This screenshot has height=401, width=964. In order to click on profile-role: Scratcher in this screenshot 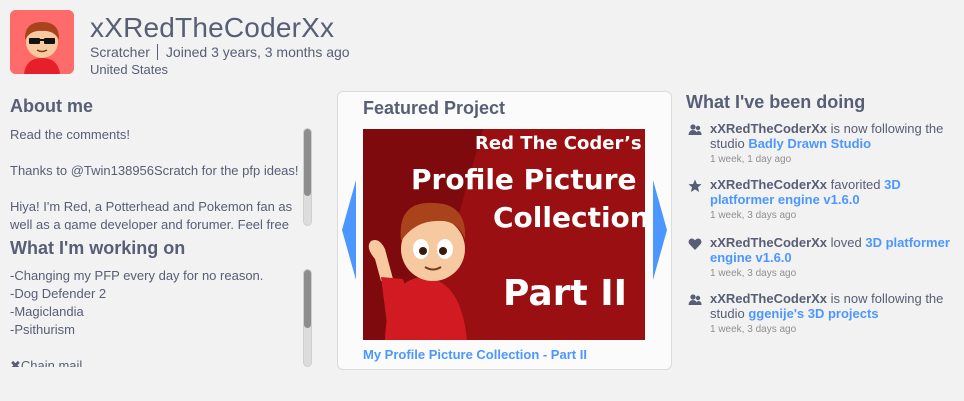, I will do `click(120, 52)`.